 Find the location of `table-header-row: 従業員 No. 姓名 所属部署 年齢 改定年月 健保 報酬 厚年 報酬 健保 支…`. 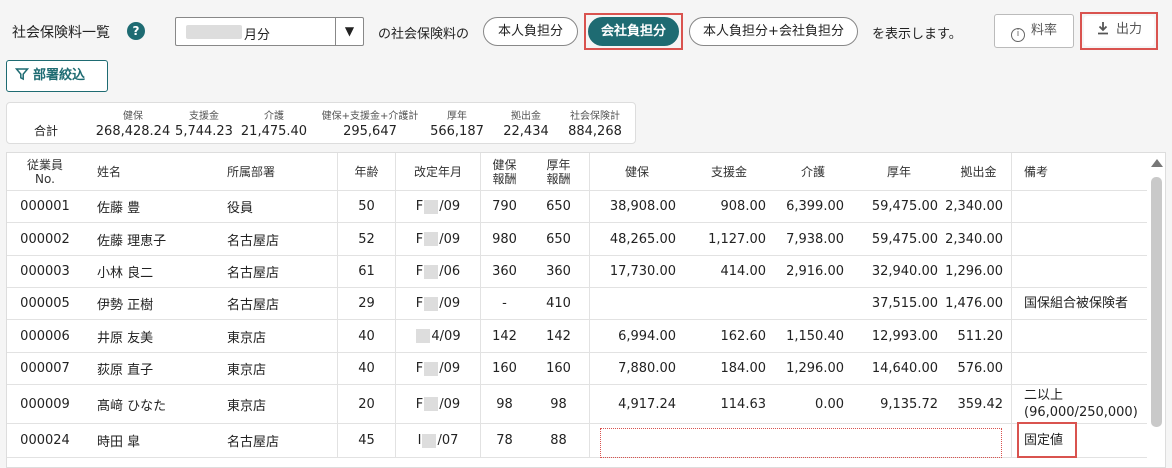

table-header-row: 従業員 No. 姓名 所属部署 年齢 改定年月 健保 報酬 厚年 報酬 健保 支… is located at coordinates (577, 172).